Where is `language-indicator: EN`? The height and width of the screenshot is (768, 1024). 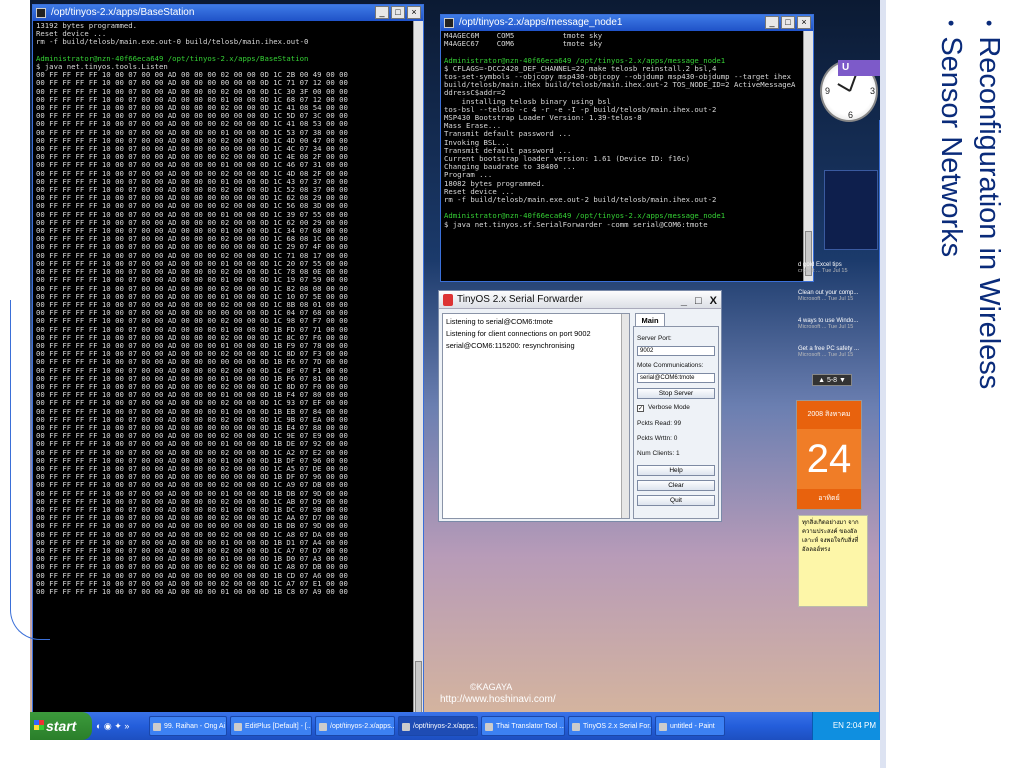 language-indicator: EN is located at coordinates (838, 725).